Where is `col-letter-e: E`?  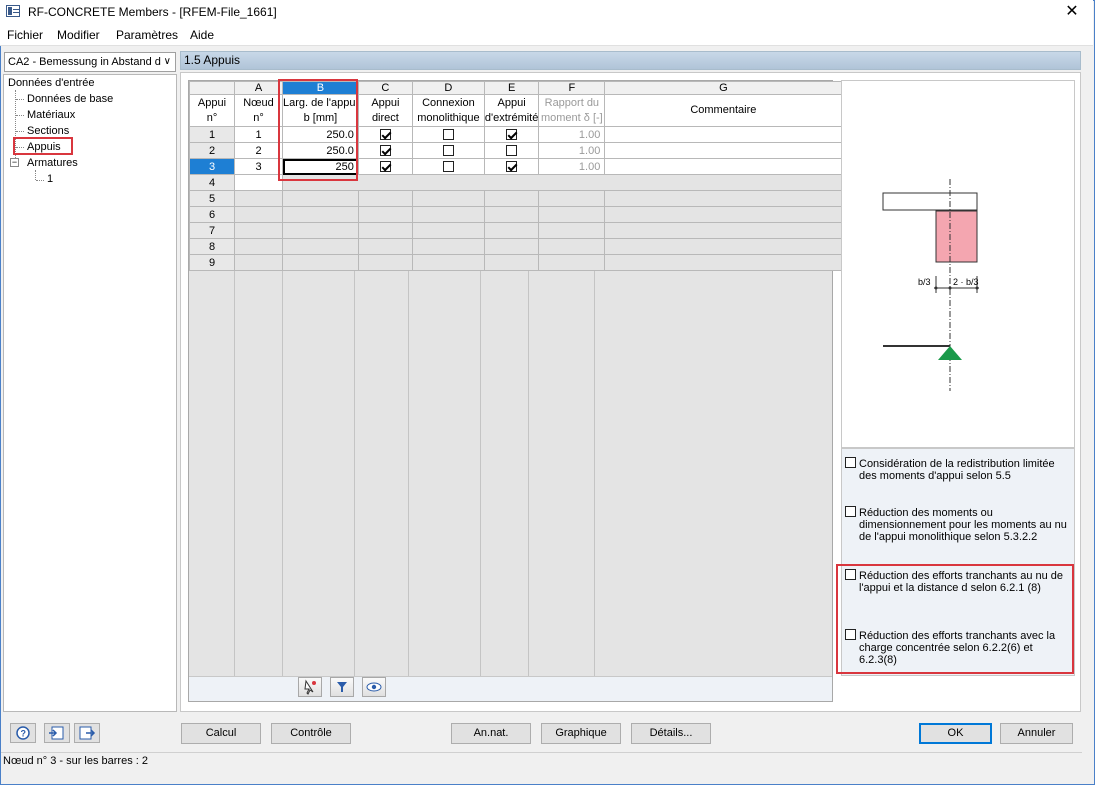
col-letter-e: E is located at coordinates (511, 88).